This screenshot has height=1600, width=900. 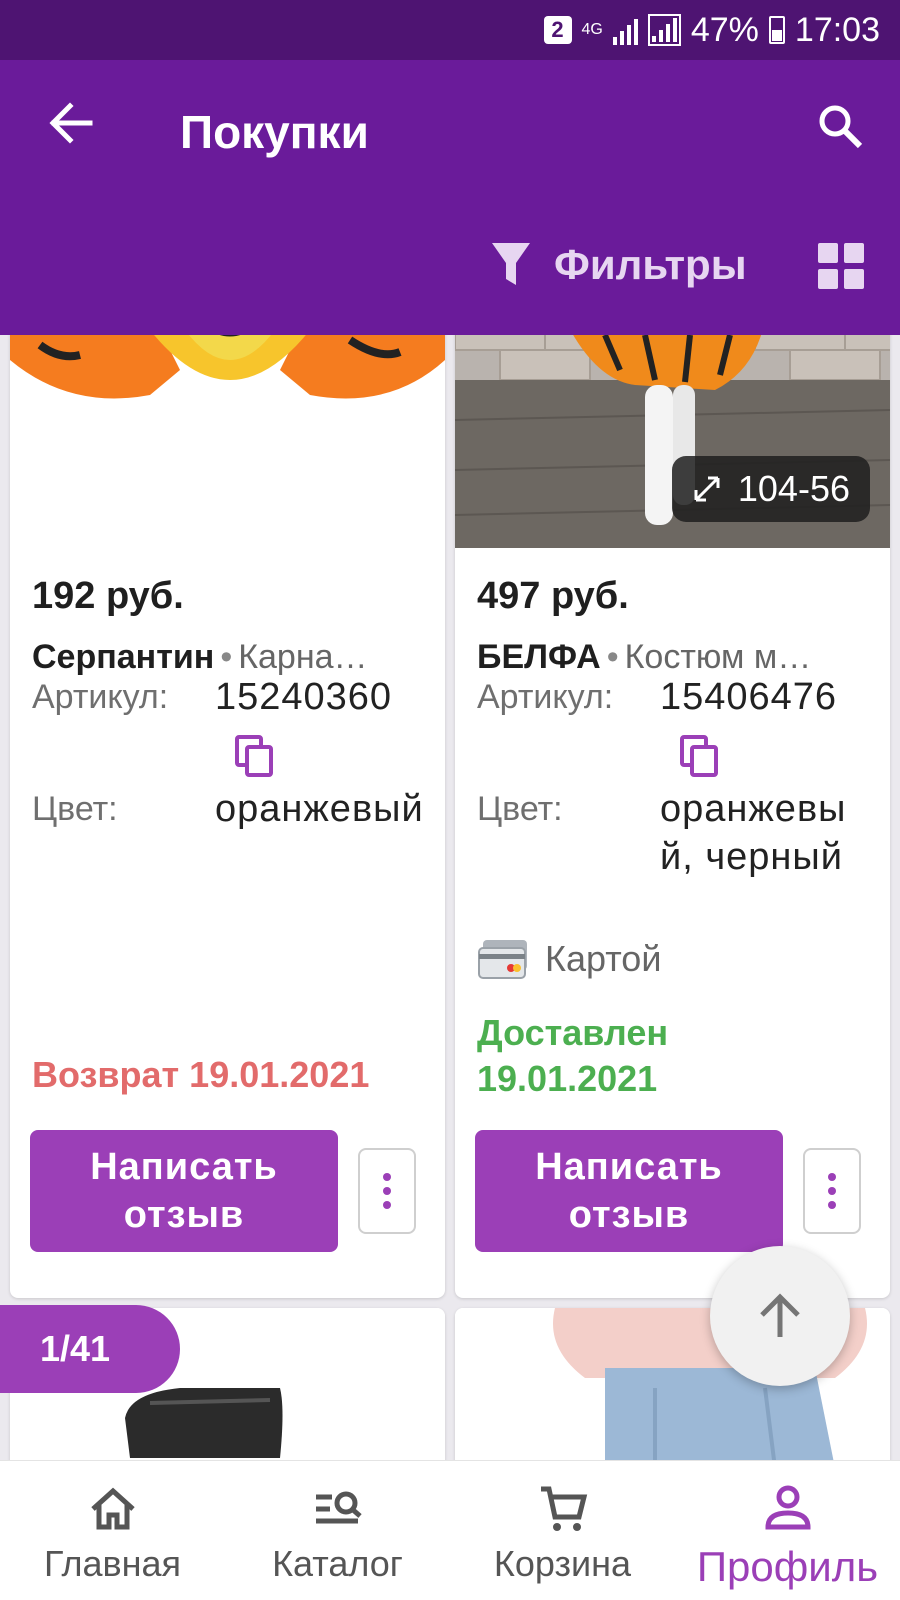 I want to click on grid-view-icon, so click(x=841, y=266).